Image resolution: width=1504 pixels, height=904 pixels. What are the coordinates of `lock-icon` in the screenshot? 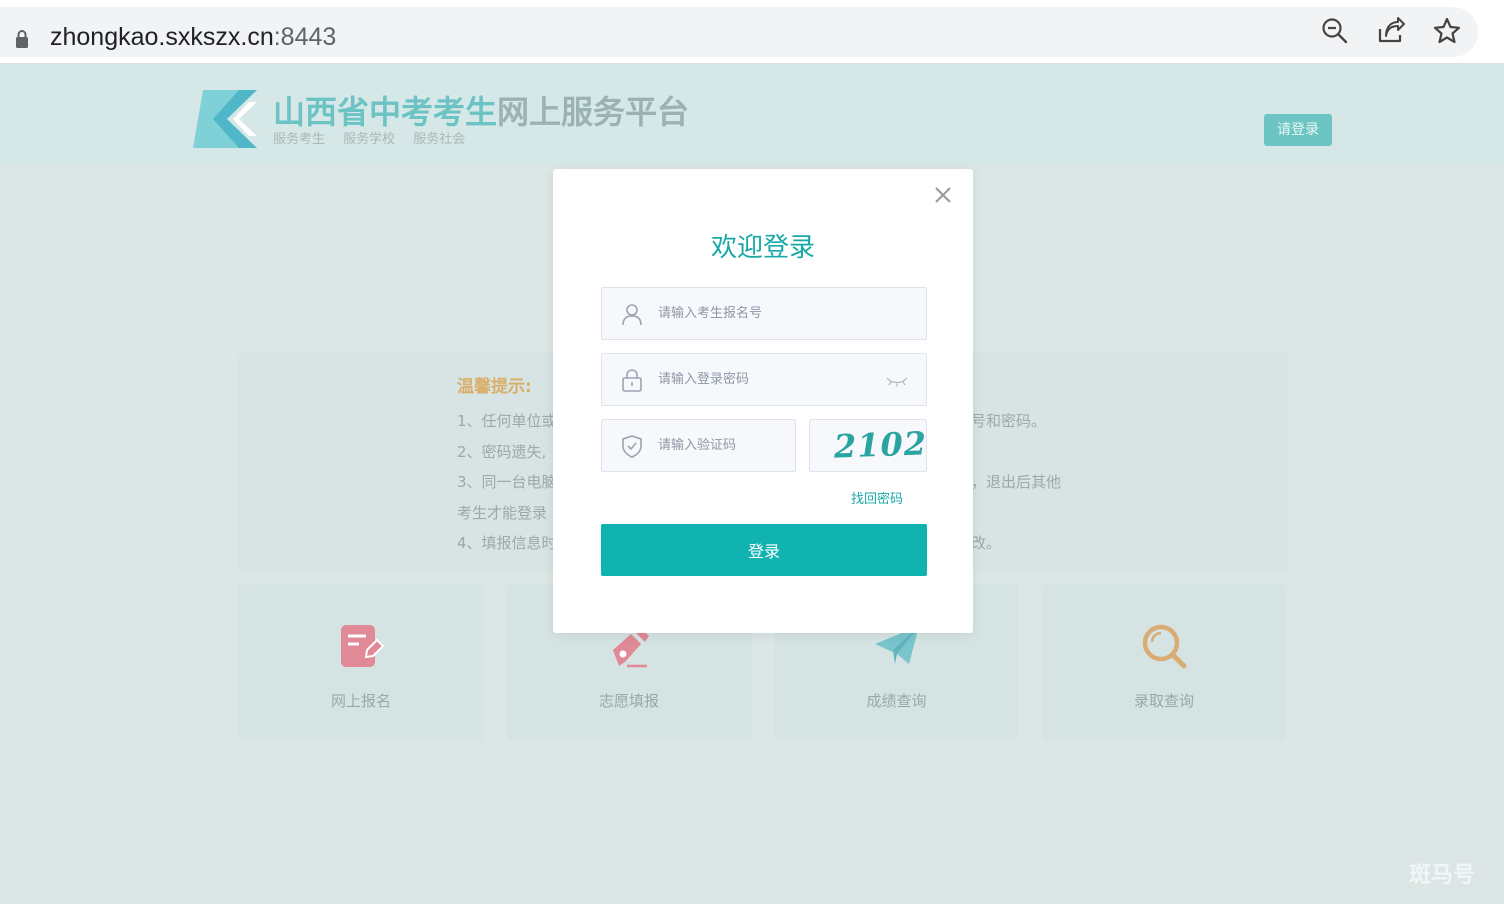 It's located at (22, 39).